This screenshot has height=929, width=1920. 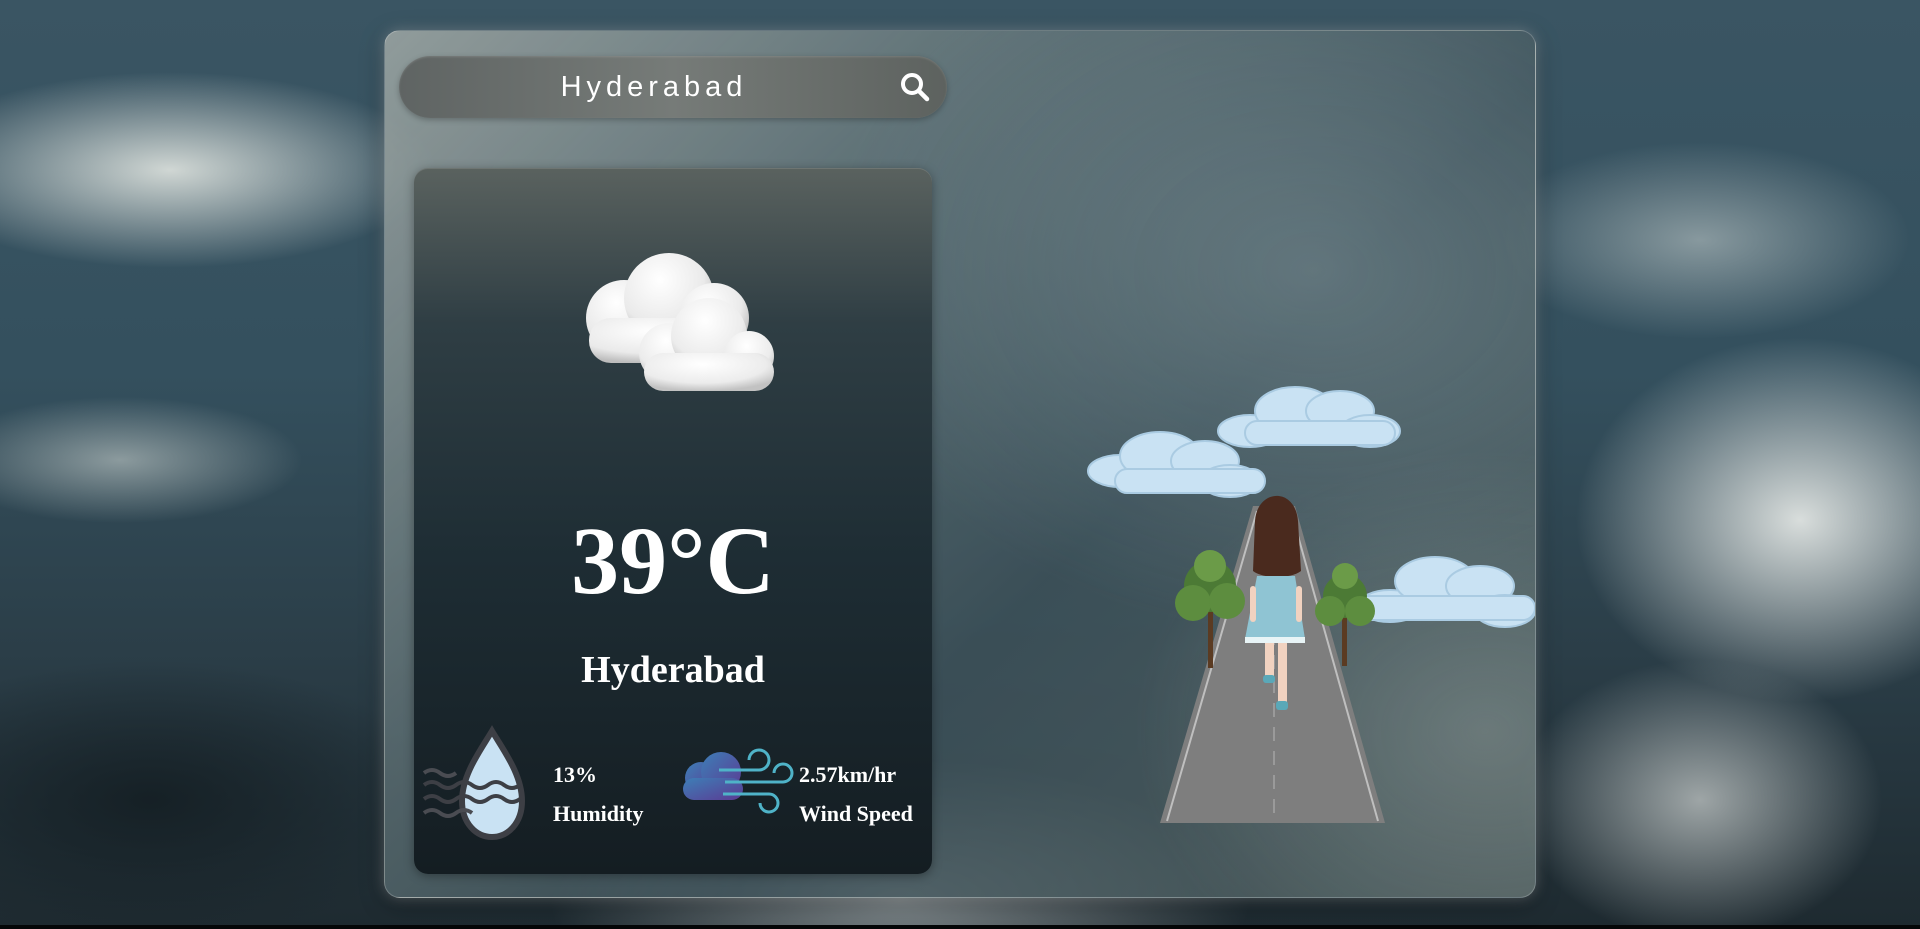 What do you see at coordinates (848, 774) in the screenshot?
I see `wind-speed-value: 2.57km/hr` at bounding box center [848, 774].